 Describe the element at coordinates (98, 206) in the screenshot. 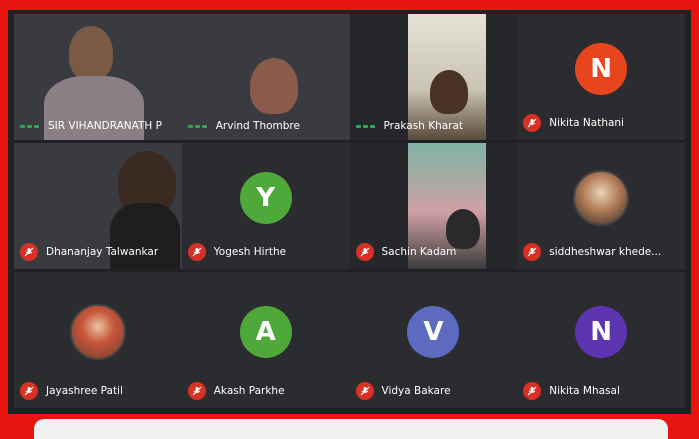

I see `participant-tile: Dhananjay Talwankar` at that location.